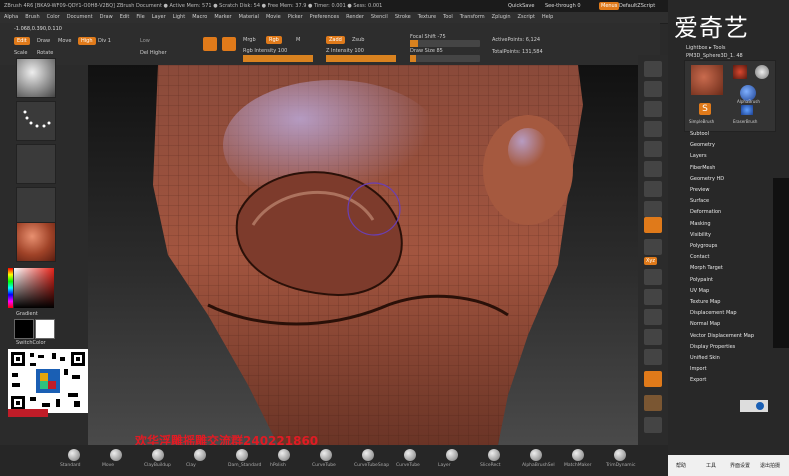 Image resolution: width=789 pixels, height=476 pixels. Describe the element at coordinates (653, 189) in the screenshot. I see `persp-icon` at that location.